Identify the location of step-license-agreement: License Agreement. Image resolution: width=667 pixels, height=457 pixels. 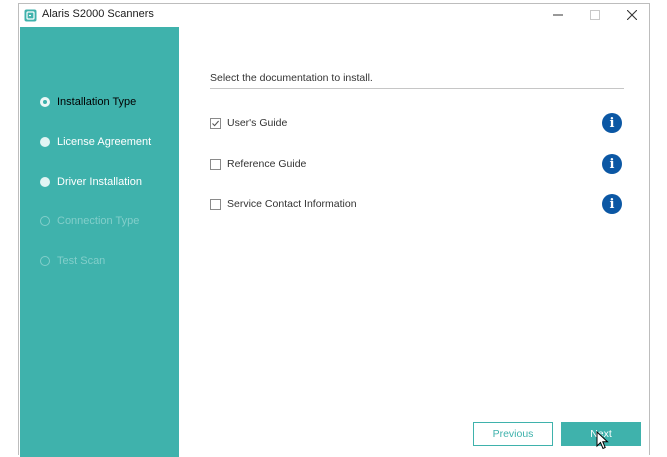
(95, 142).